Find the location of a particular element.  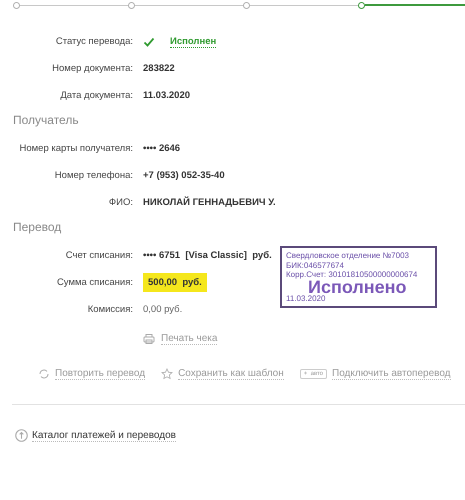

field-label: Счет списания: is located at coordinates (98, 255).